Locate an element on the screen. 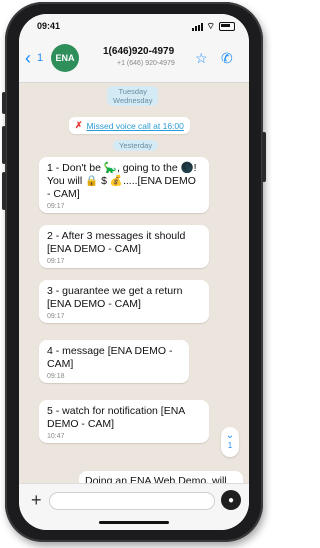  plus-icon: + is located at coordinates (36, 500).